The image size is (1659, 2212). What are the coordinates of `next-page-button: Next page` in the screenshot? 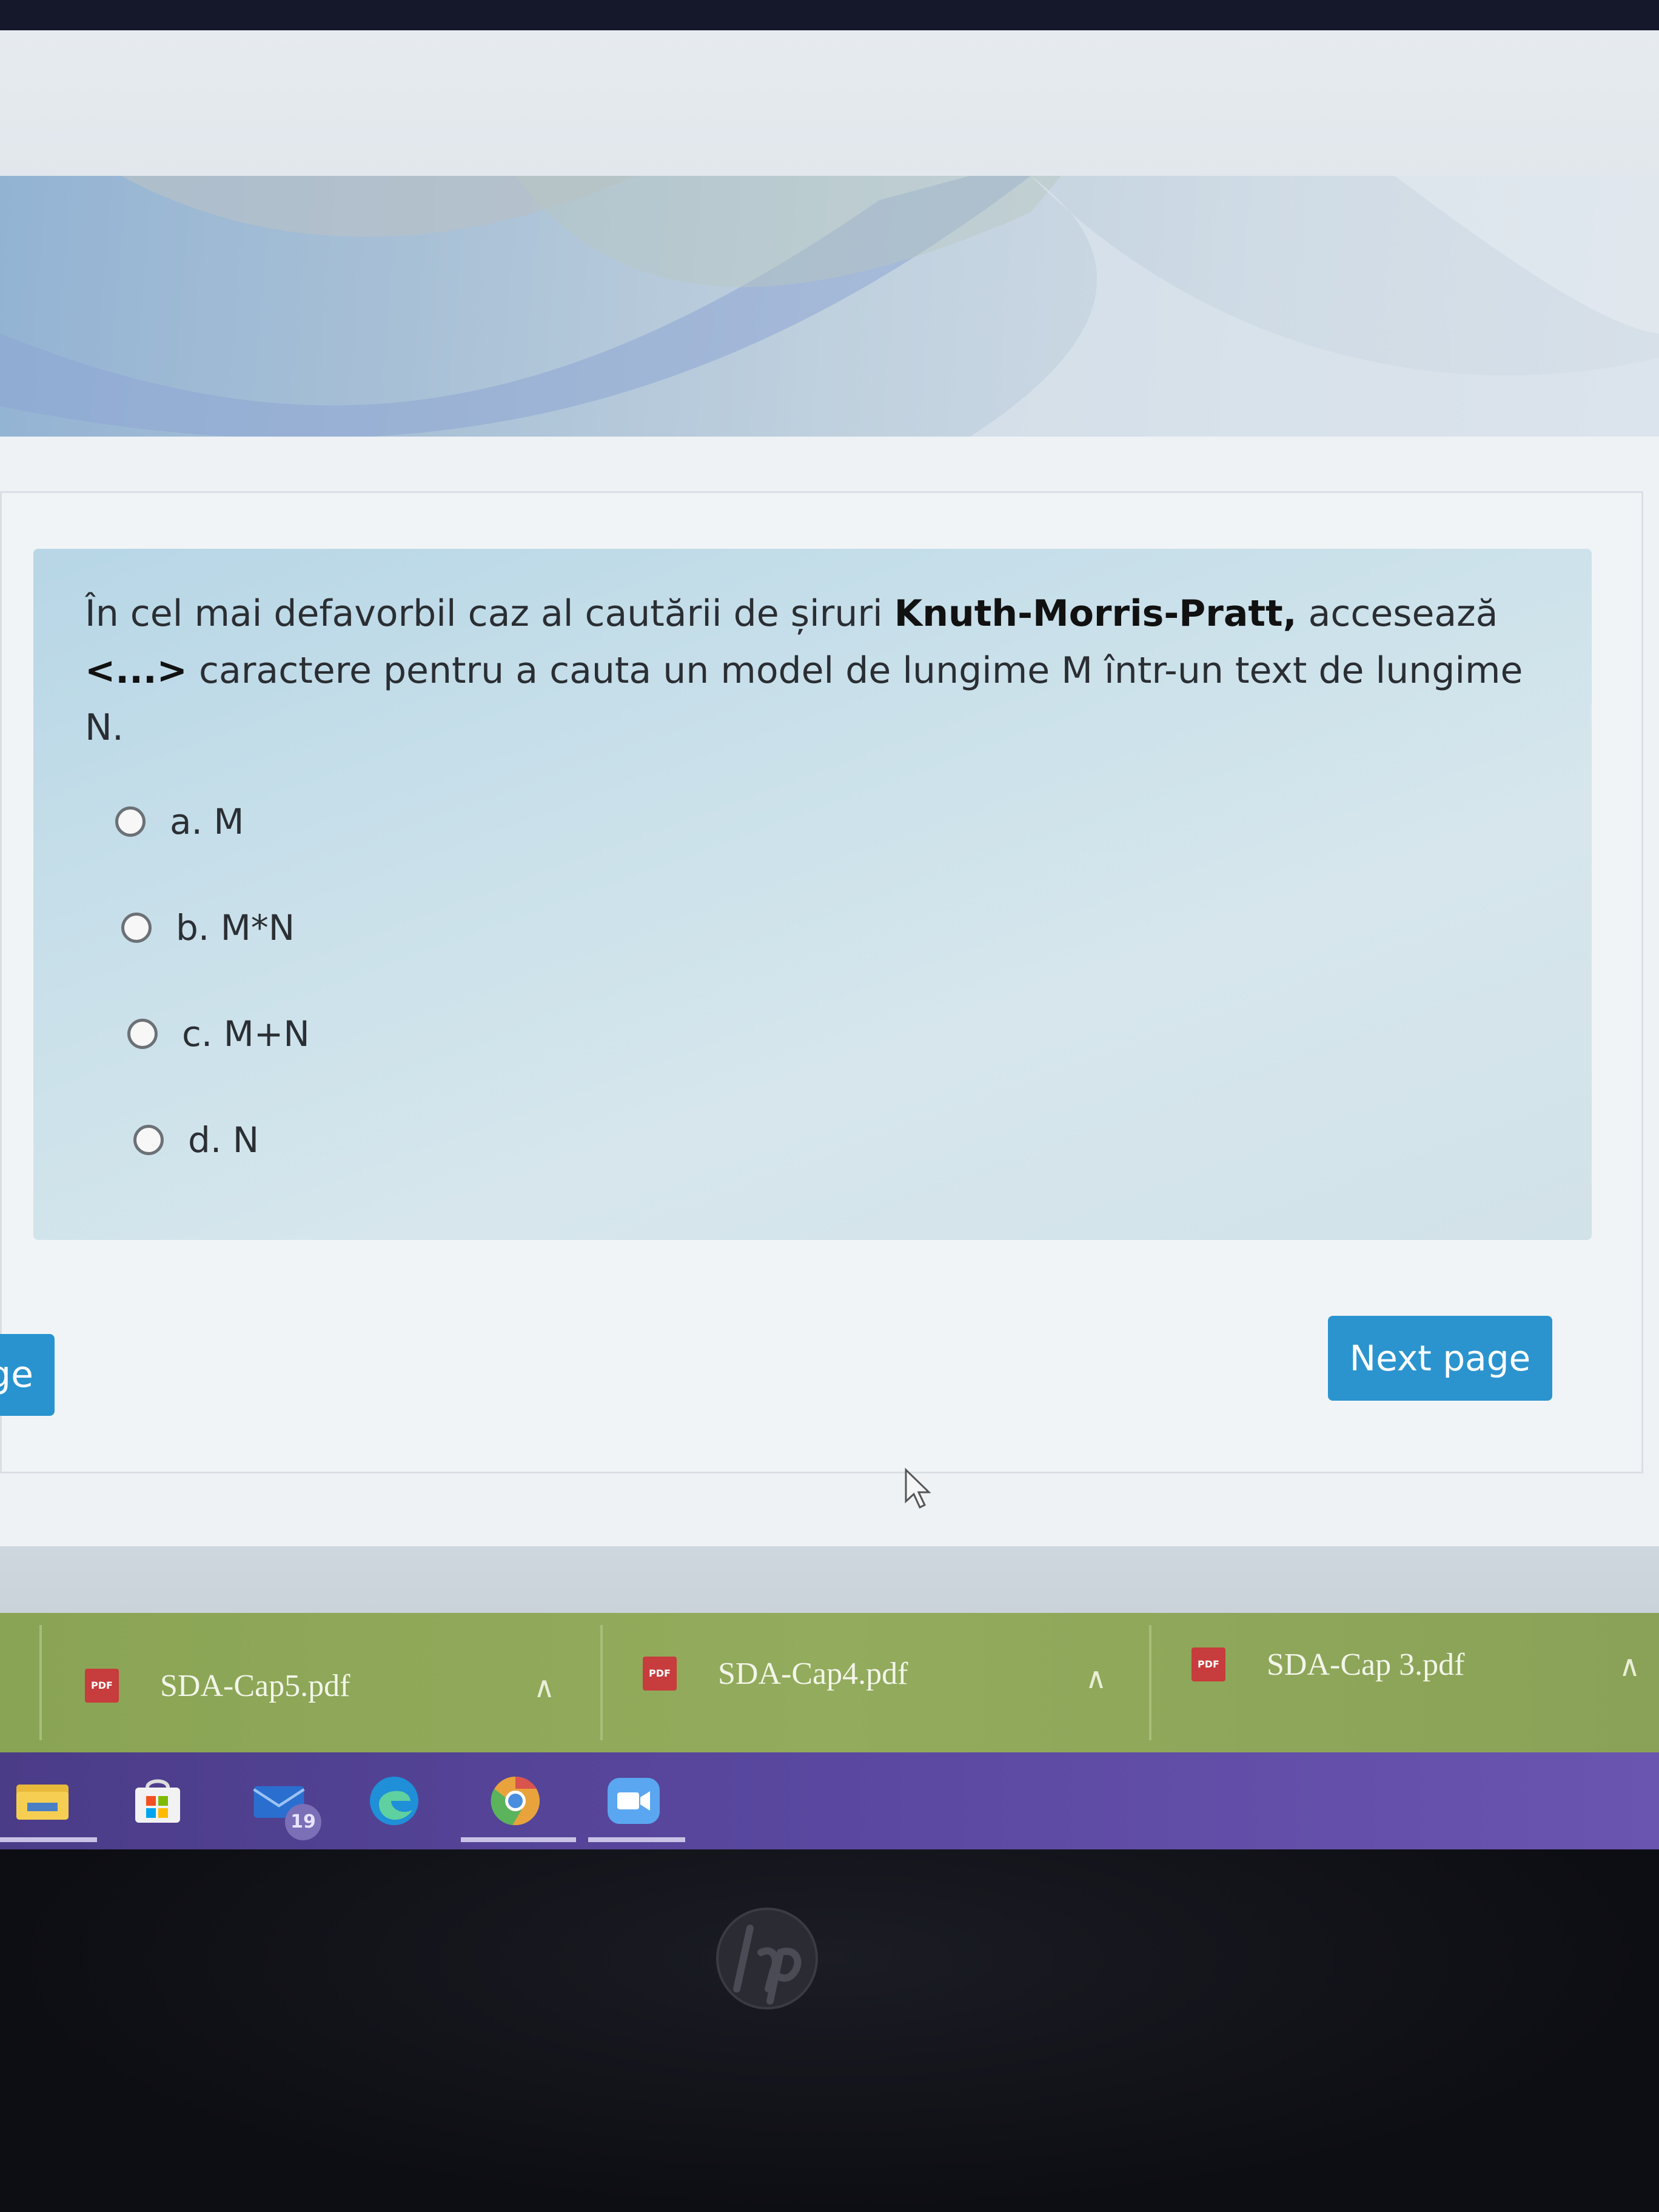 It's located at (1440, 1359).